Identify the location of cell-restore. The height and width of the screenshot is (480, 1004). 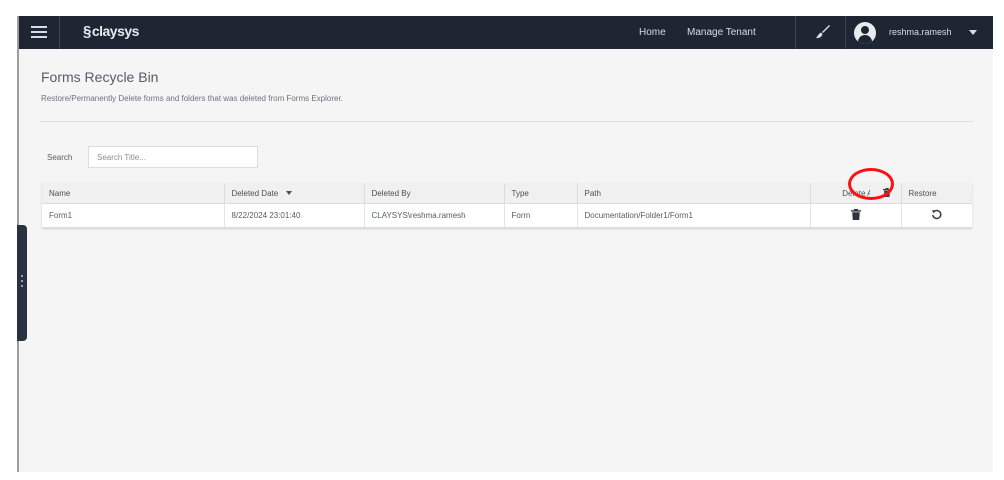
(936, 215).